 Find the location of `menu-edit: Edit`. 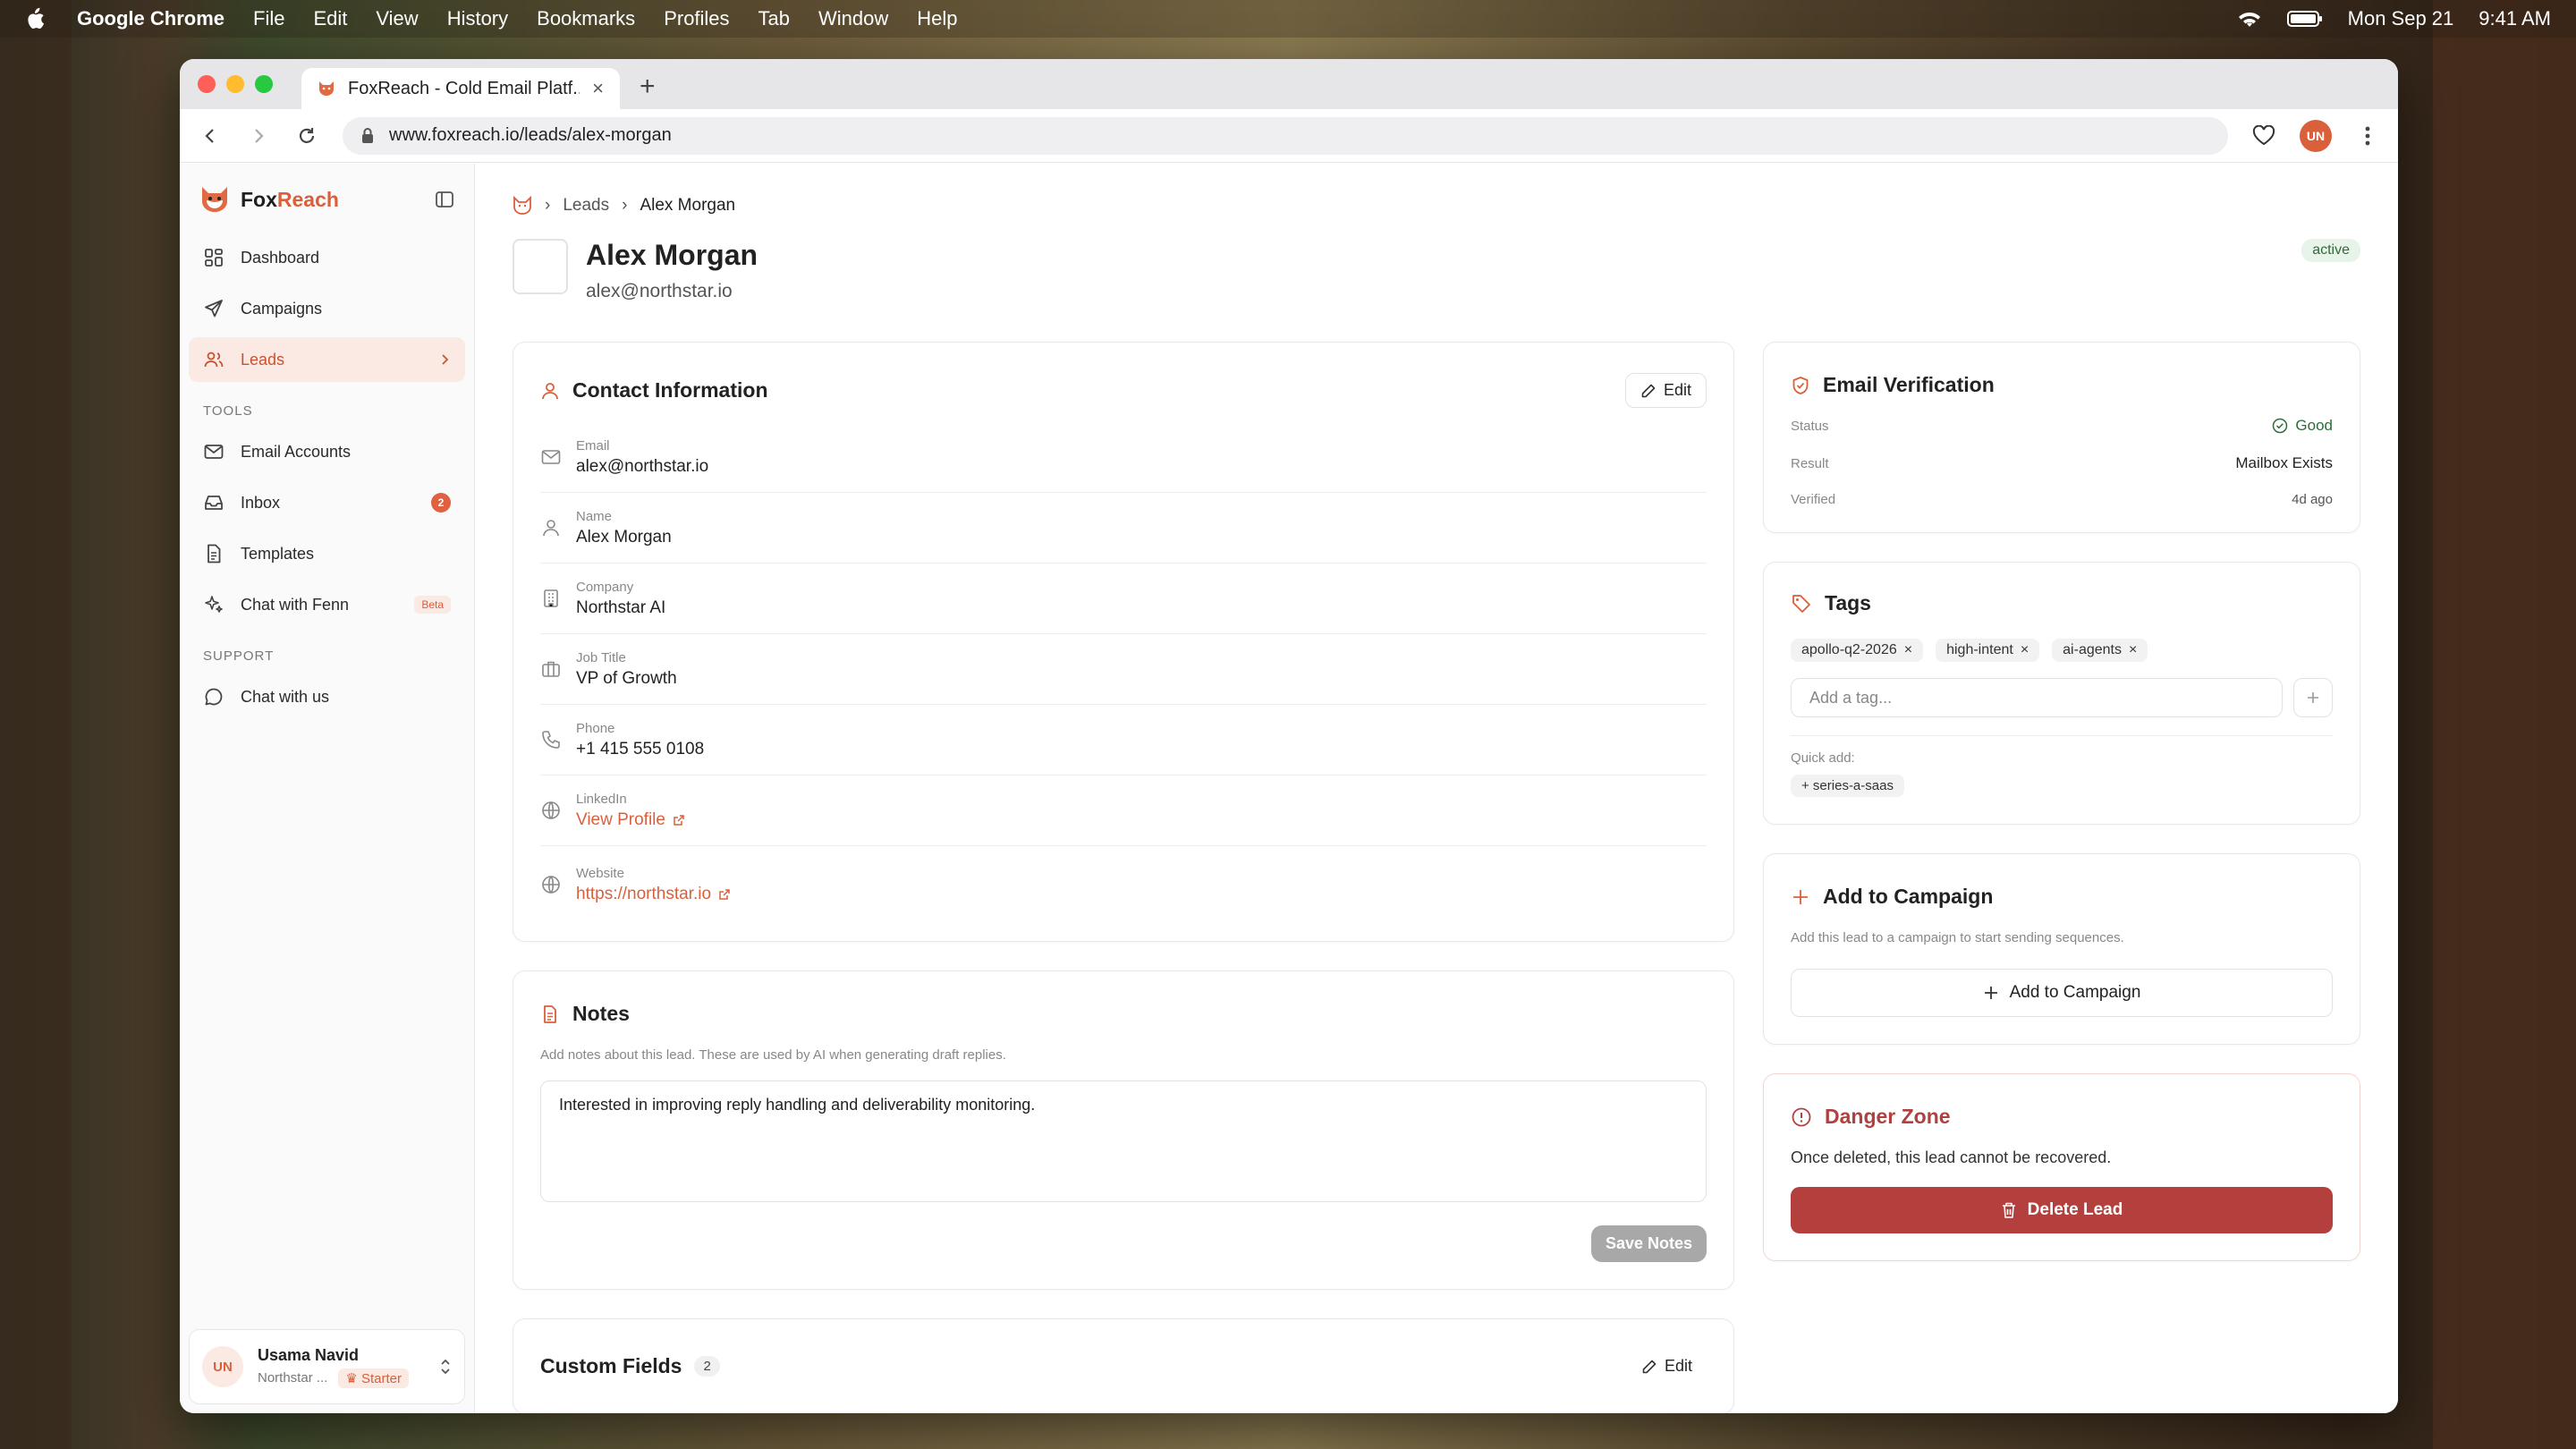

menu-edit: Edit is located at coordinates (330, 18).